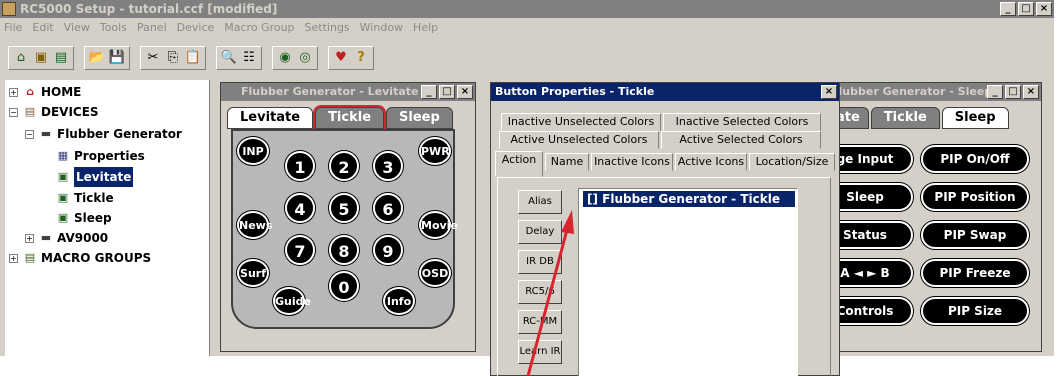 This screenshot has width=1064, height=376. What do you see at coordinates (540, 232) in the screenshot?
I see `delay-button: Delay` at bounding box center [540, 232].